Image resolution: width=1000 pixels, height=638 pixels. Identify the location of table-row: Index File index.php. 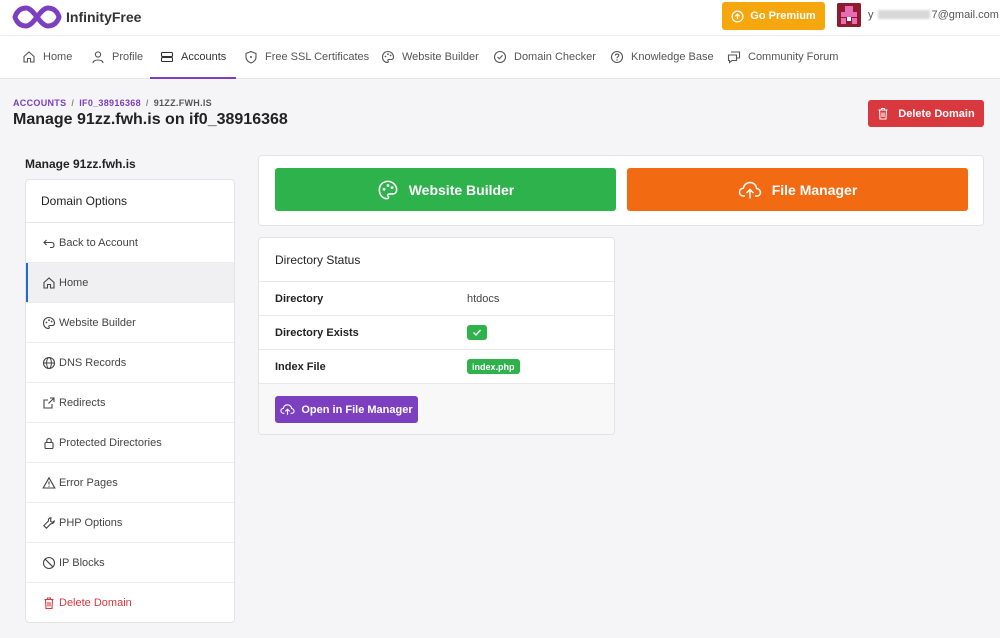
(436, 367).